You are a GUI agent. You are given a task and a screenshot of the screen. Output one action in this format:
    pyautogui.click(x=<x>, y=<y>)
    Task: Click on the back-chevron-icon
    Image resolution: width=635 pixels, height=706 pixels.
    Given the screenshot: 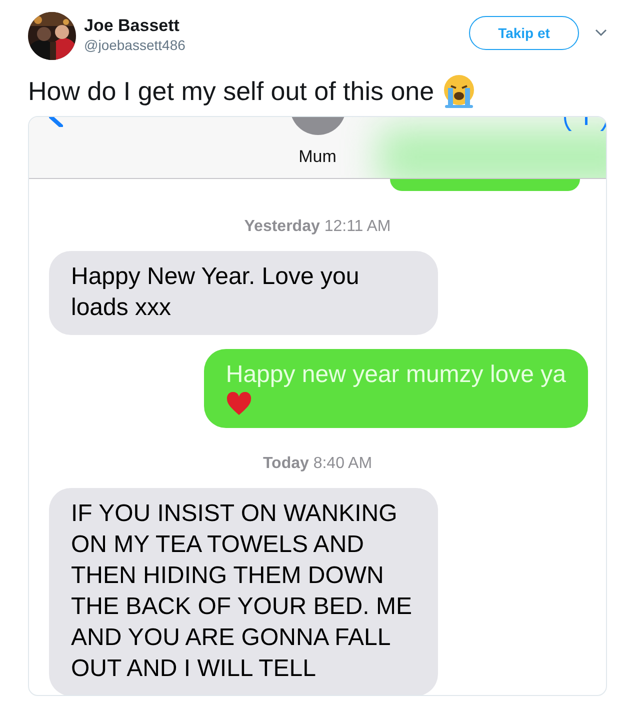 What is the action you would take?
    pyautogui.click(x=56, y=122)
    